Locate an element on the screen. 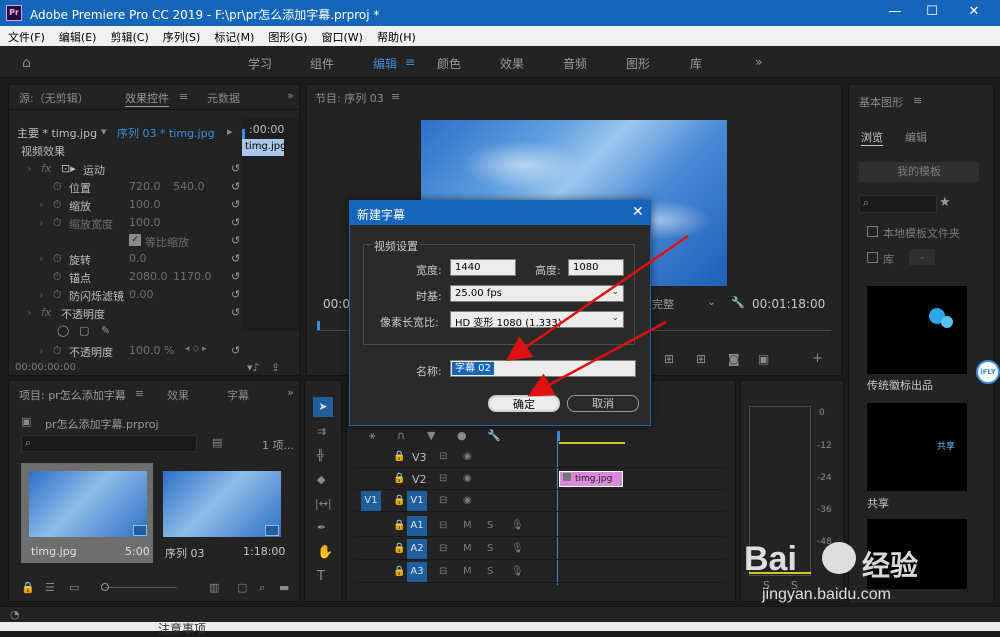 This screenshot has width=1000, height=637. baidu-jingyan-watermark: Bai 经验 jingyan.baidu.com is located at coordinates (860, 573).